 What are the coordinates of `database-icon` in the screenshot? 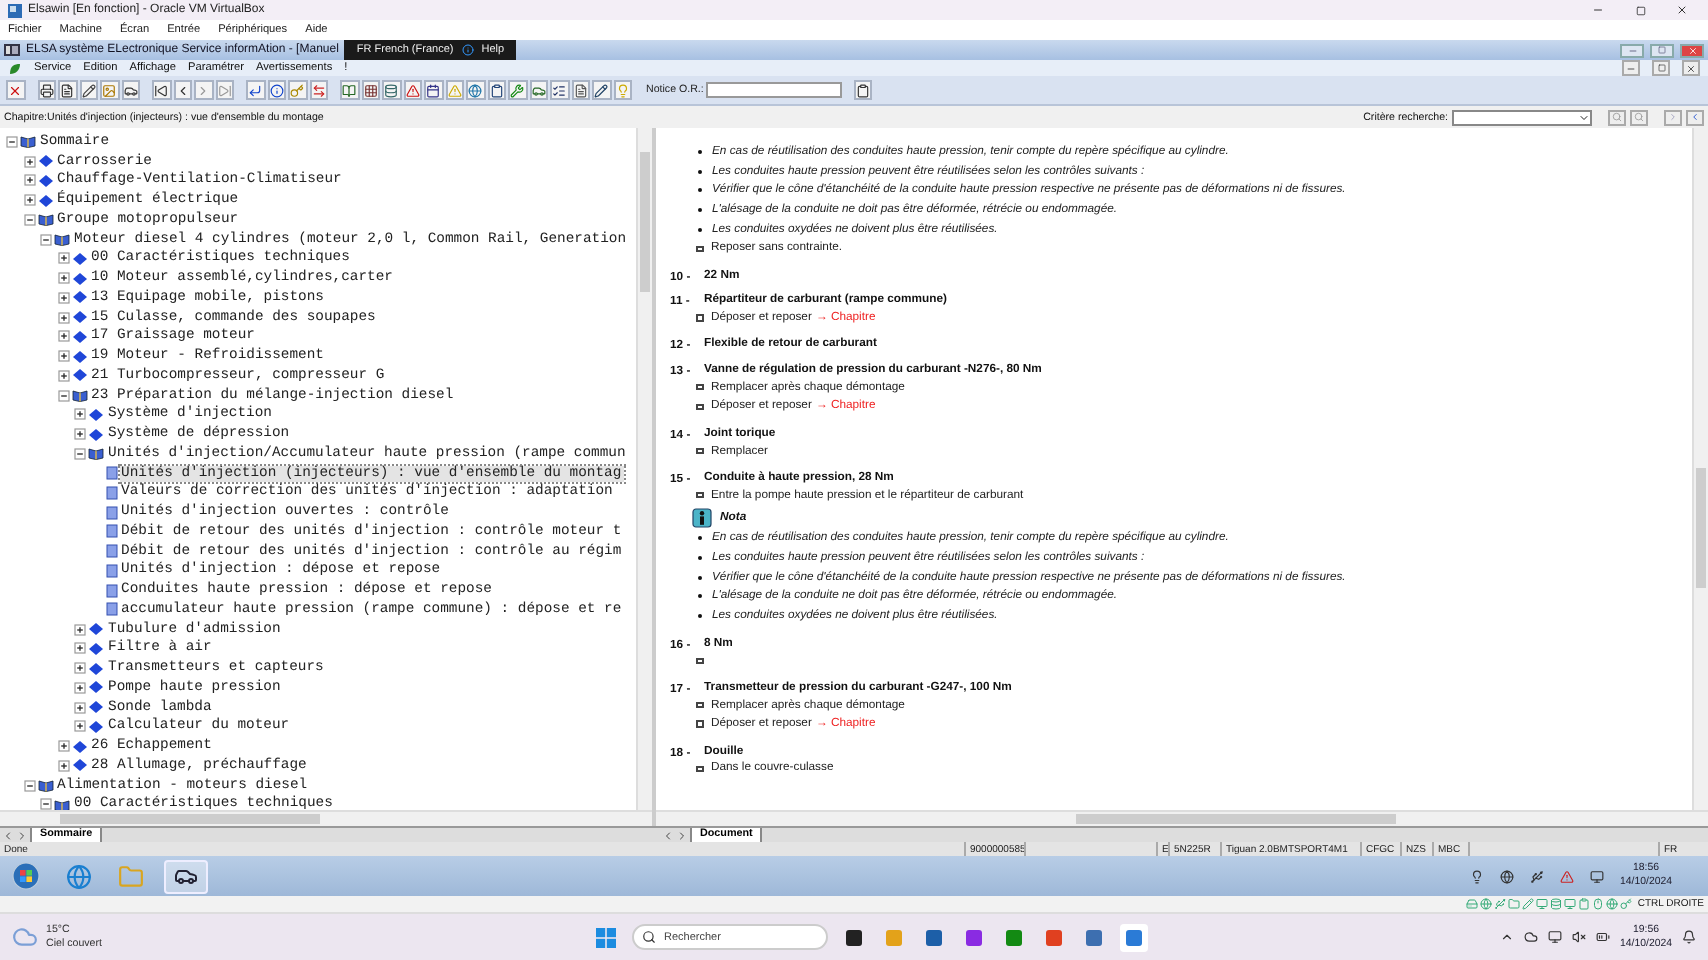 It's located at (391, 90).